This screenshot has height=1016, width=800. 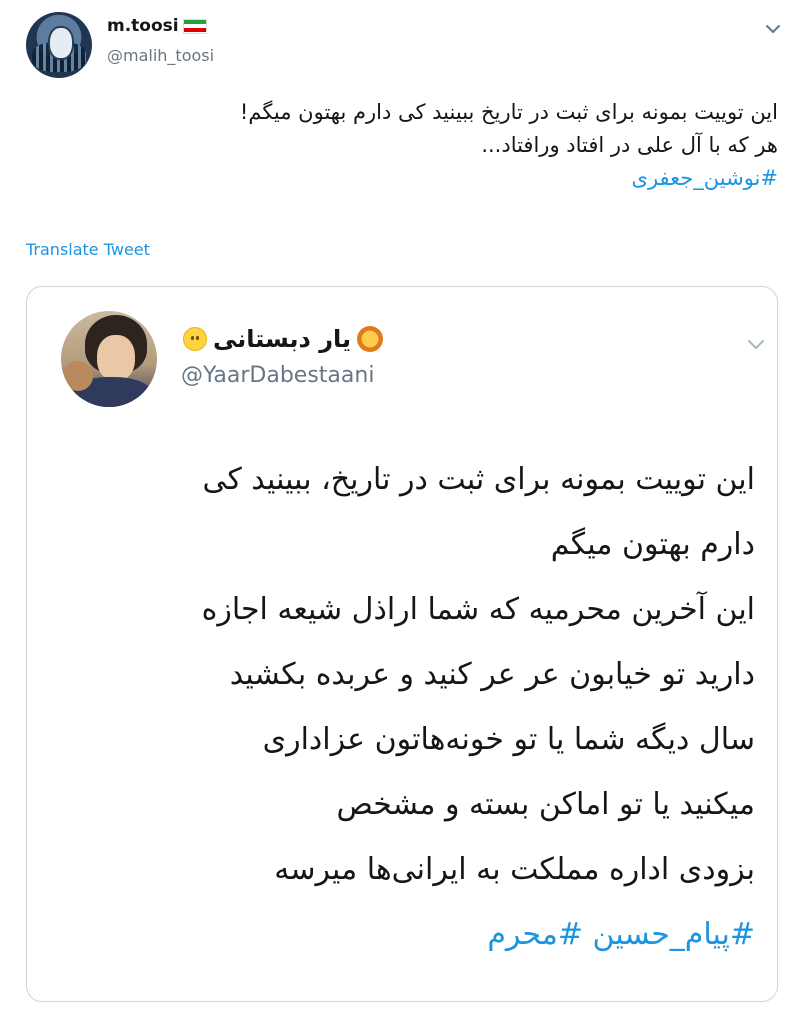 What do you see at coordinates (514, 869) in the screenshot?
I see `quoted-text-line: بزودی اداره مملکت به ایرانی‌ها میرسه` at bounding box center [514, 869].